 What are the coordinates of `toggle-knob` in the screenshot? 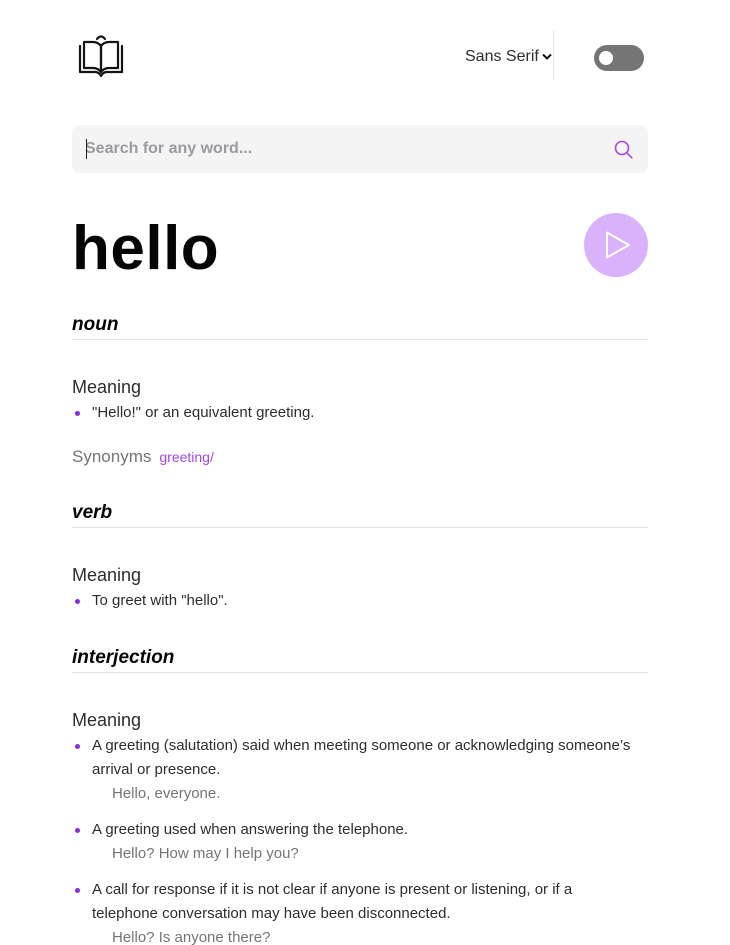 It's located at (606, 58).